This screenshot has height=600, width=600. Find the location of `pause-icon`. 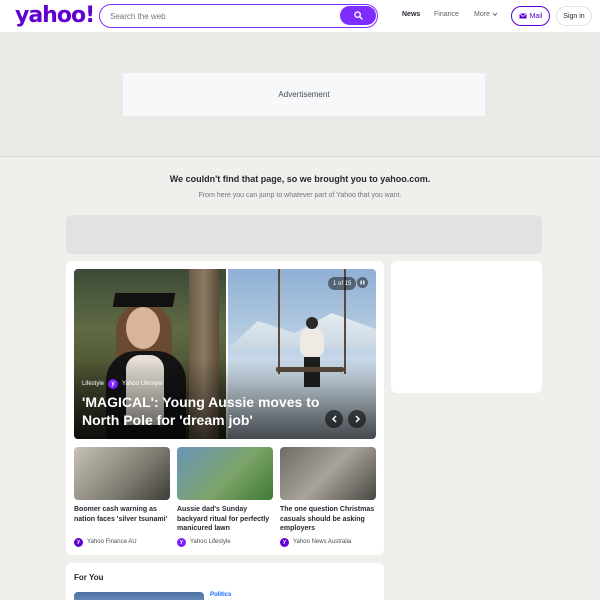

pause-icon is located at coordinates (362, 282).